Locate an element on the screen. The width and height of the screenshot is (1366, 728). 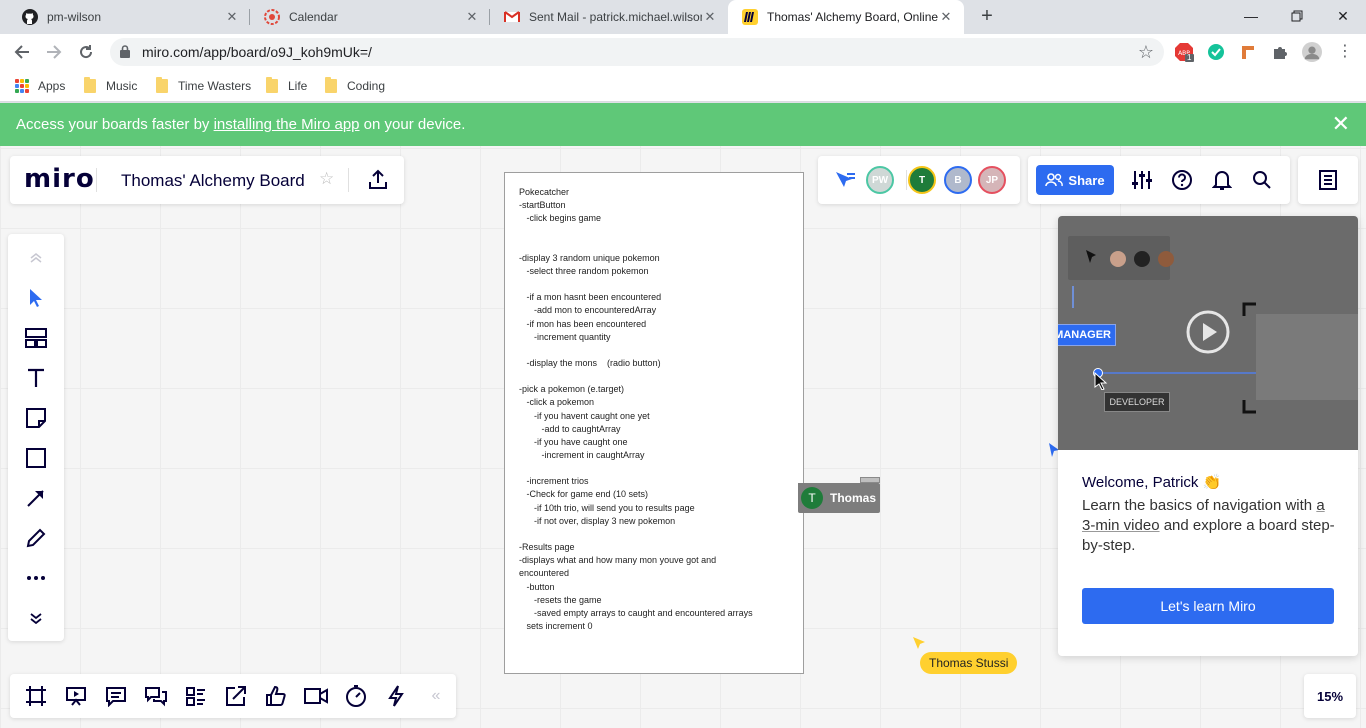
search-icon is located at coordinates (1262, 180).